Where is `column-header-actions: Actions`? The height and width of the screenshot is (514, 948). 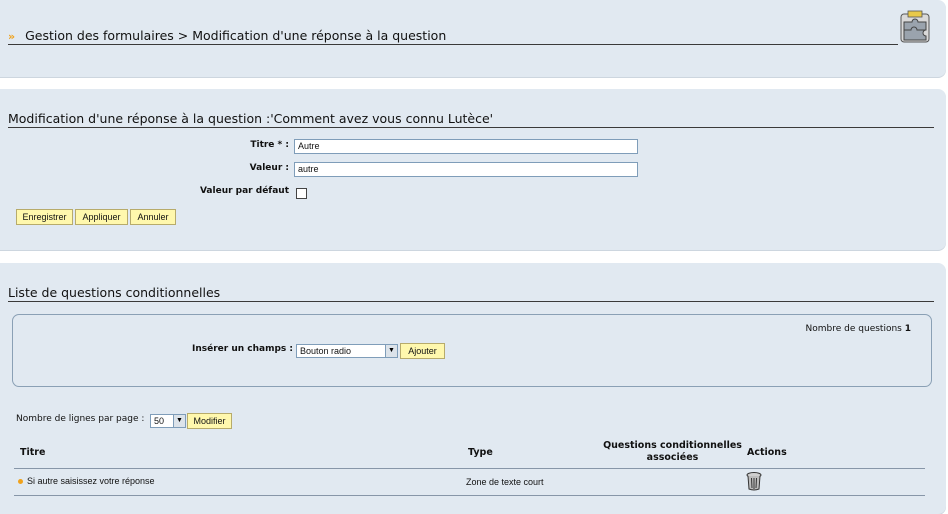 column-header-actions: Actions is located at coordinates (767, 452).